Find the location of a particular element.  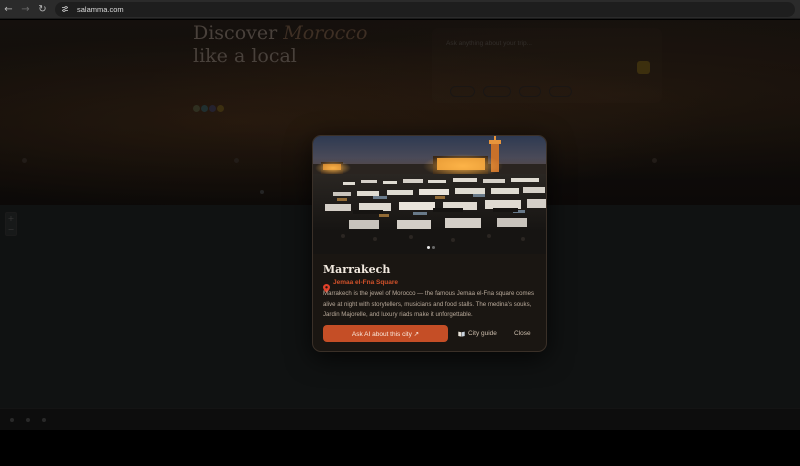

city-title: Marrakech is located at coordinates (357, 269).